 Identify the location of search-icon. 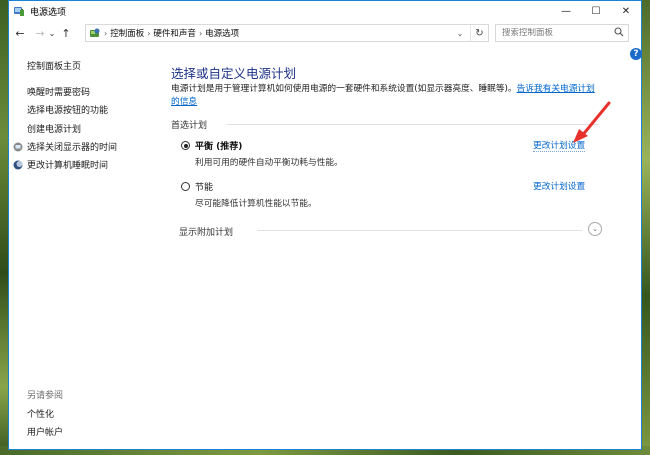
(619, 33).